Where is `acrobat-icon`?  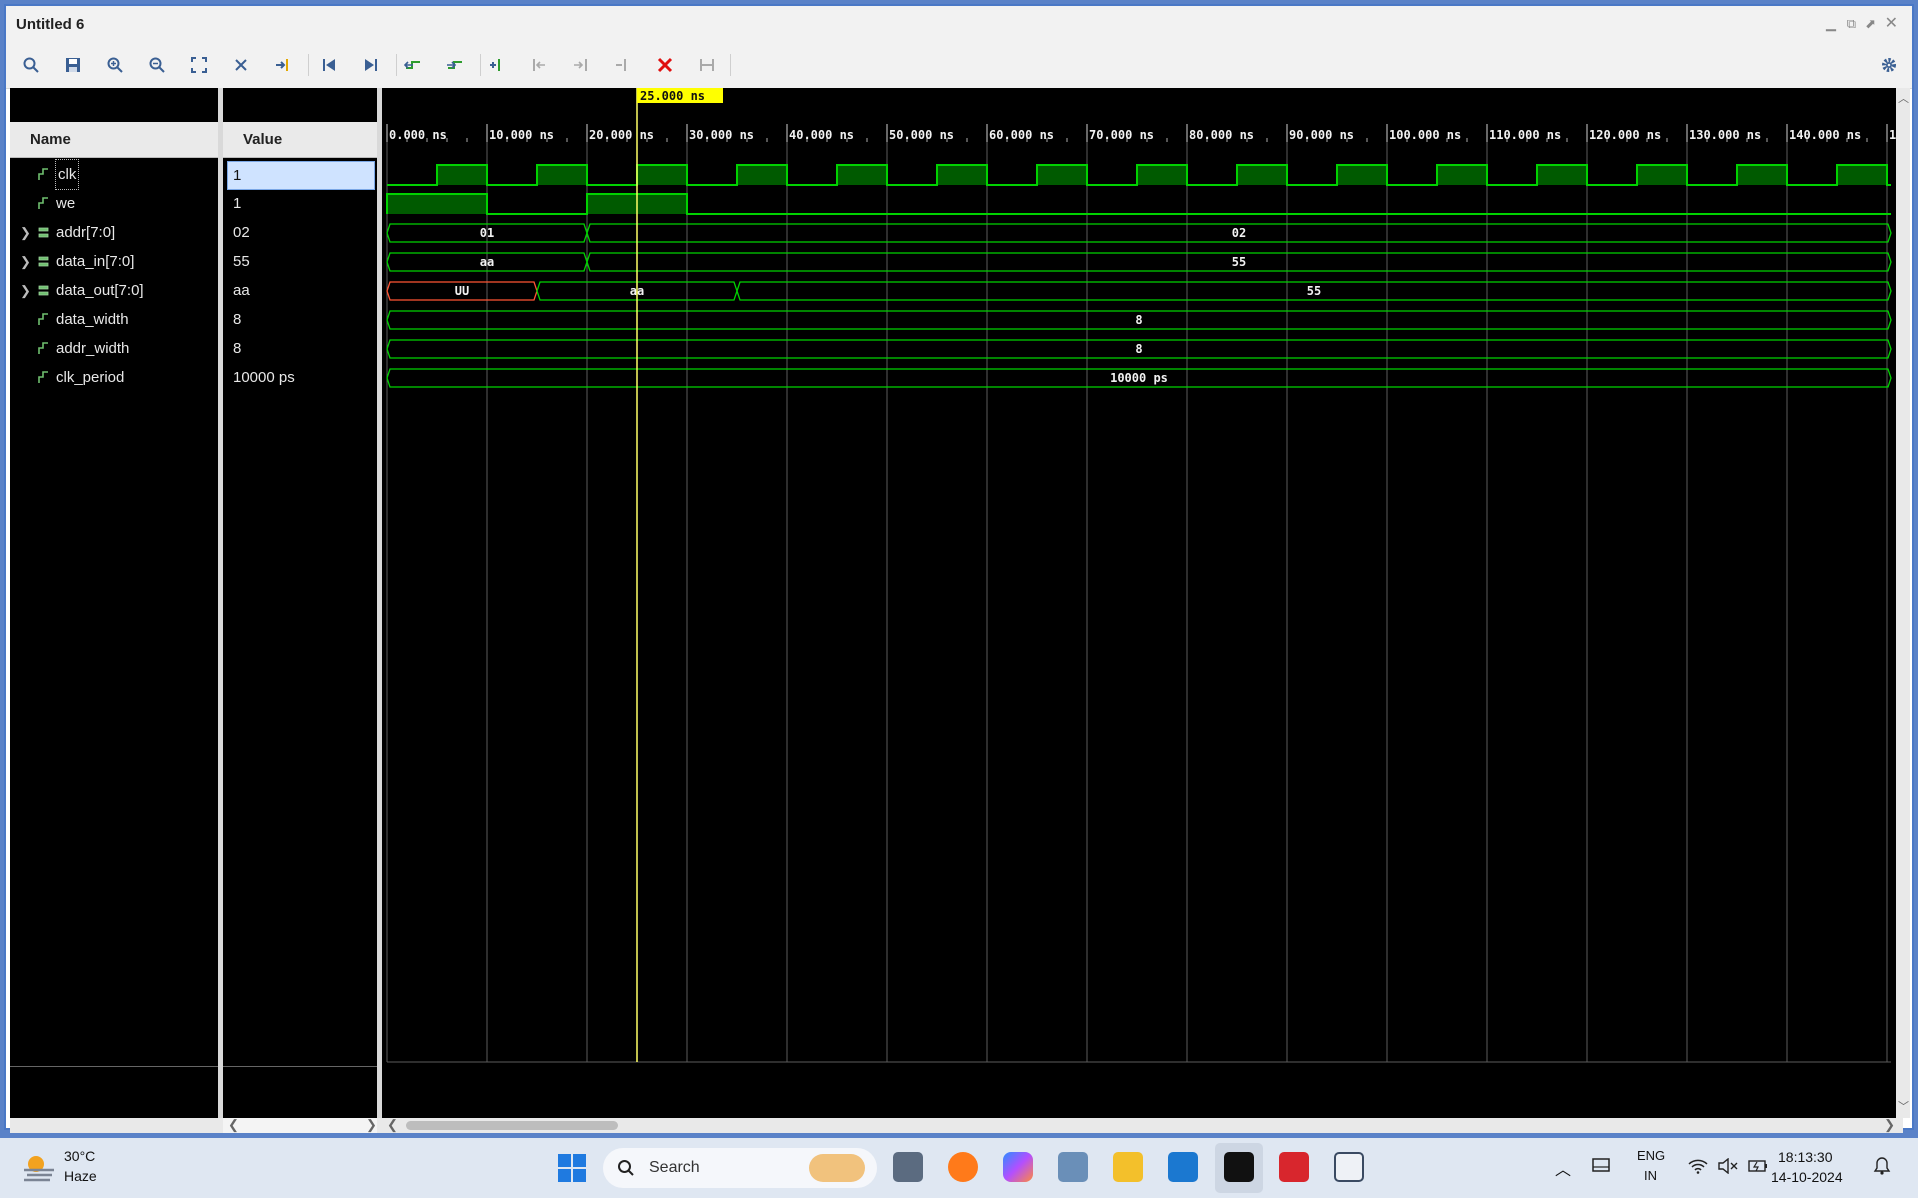 acrobat-icon is located at coordinates (1294, 1167).